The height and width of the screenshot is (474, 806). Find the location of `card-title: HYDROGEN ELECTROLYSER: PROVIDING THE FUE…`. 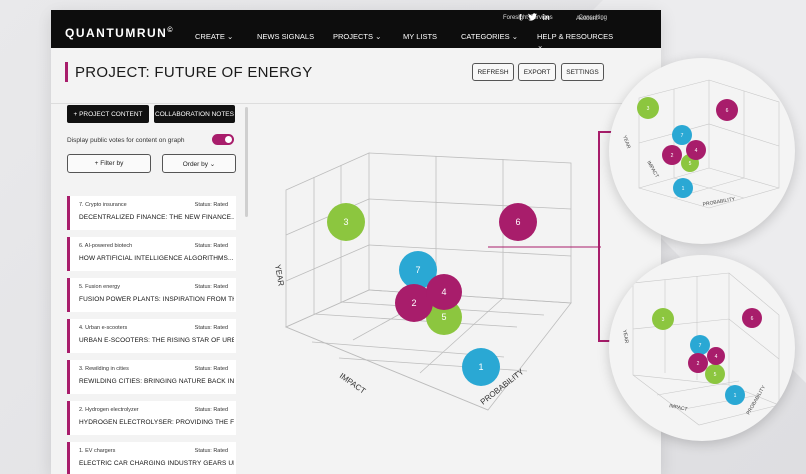

card-title: HYDROGEN ELECTROLYSER: PROVIDING THE FUE… is located at coordinates (156, 422).